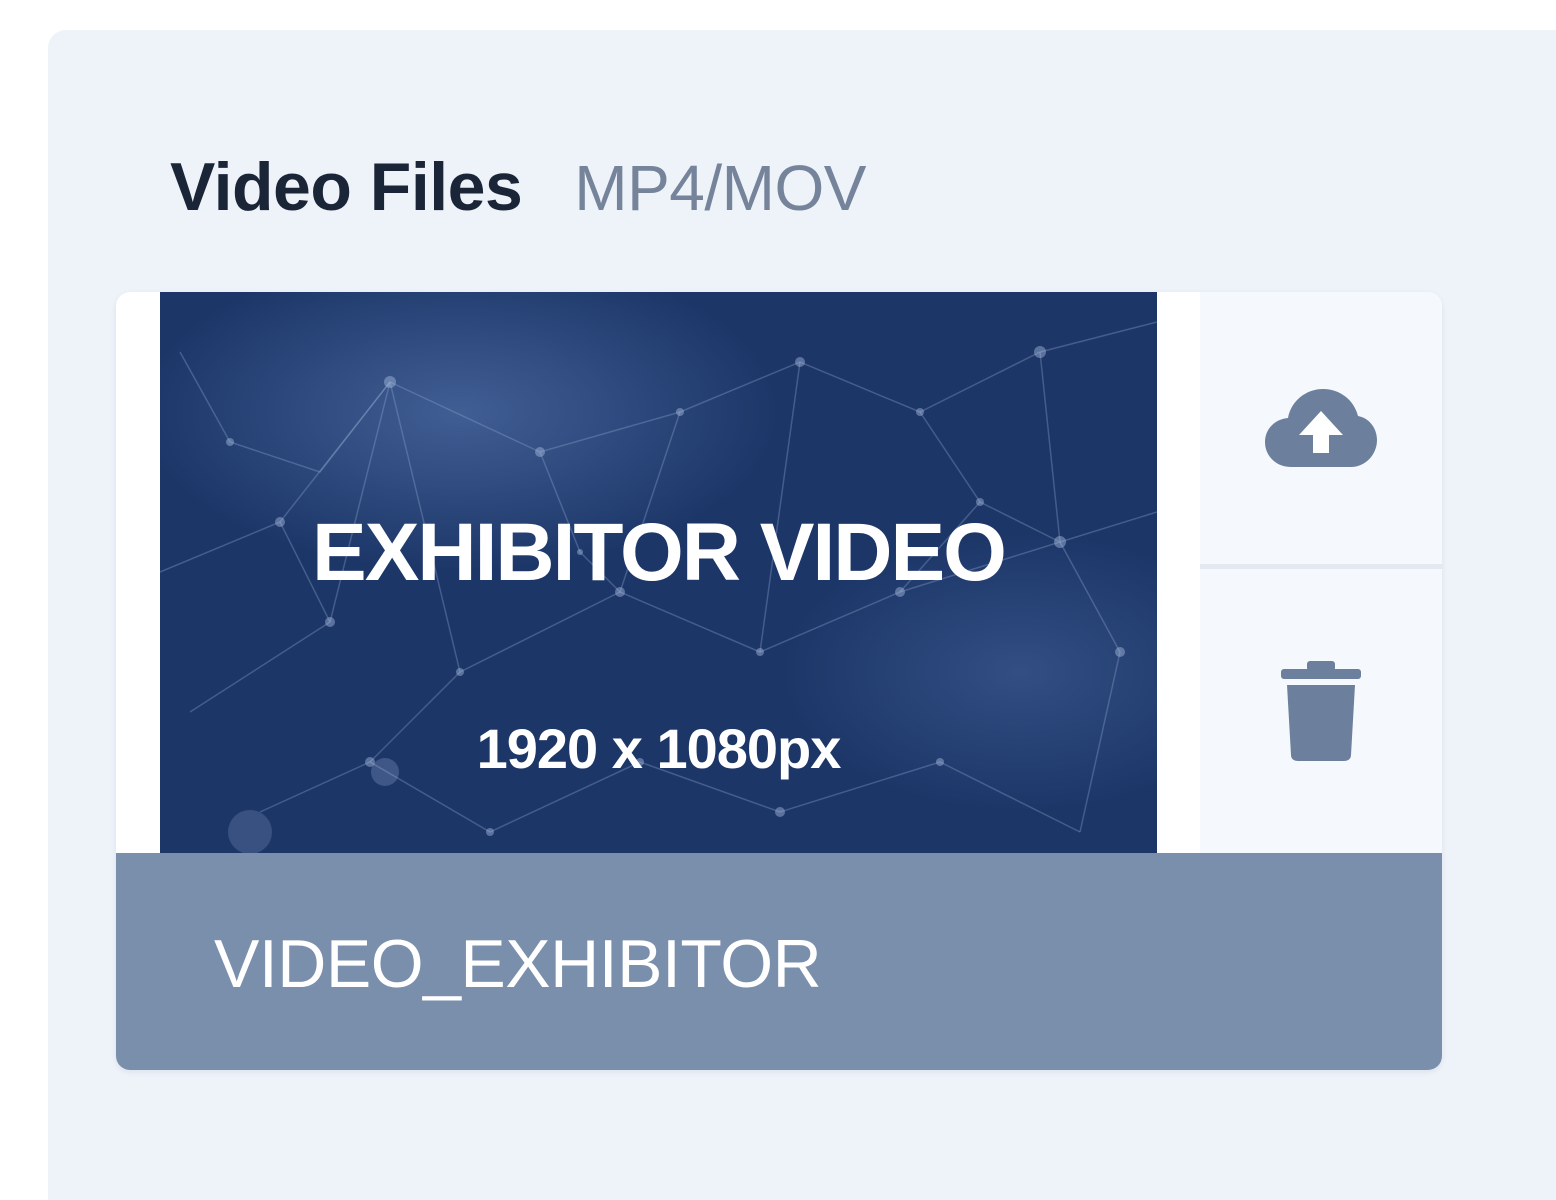 This screenshot has width=1556, height=1200. I want to click on delete-button, so click(1321, 711).